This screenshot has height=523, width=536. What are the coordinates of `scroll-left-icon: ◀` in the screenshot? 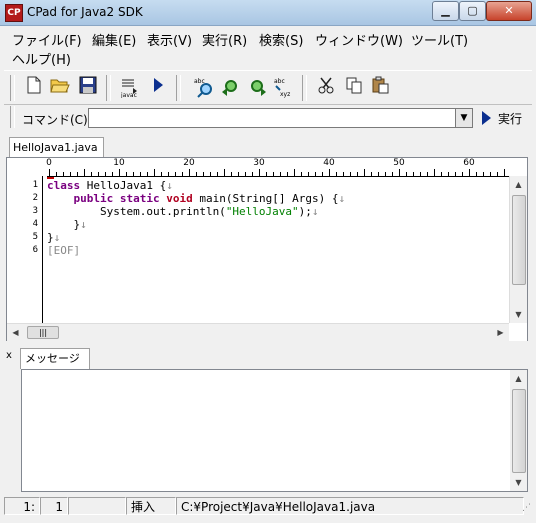 It's located at (15, 332).